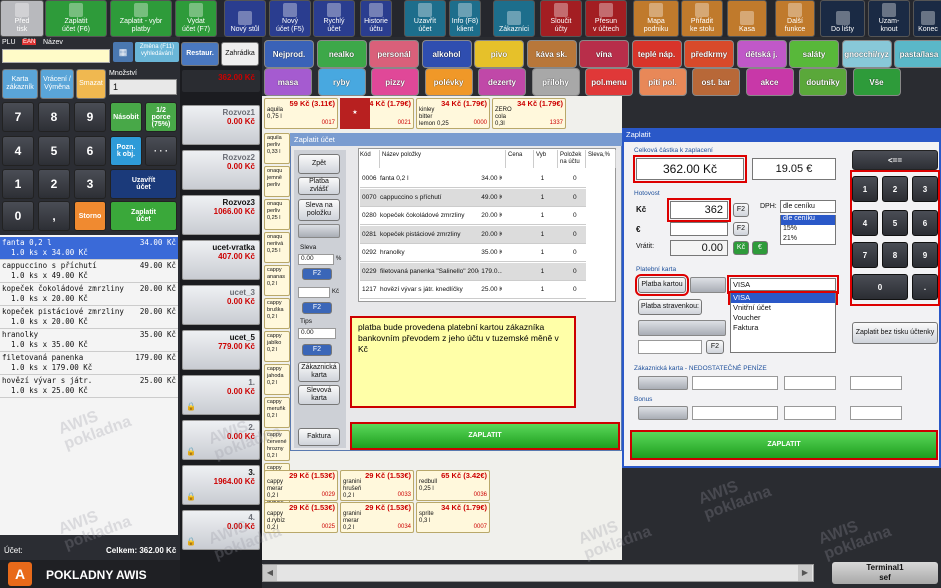 The width and height of the screenshot is (941, 588). What do you see at coordinates (499, 54) in the screenshot?
I see `category-button: pivo` at bounding box center [499, 54].